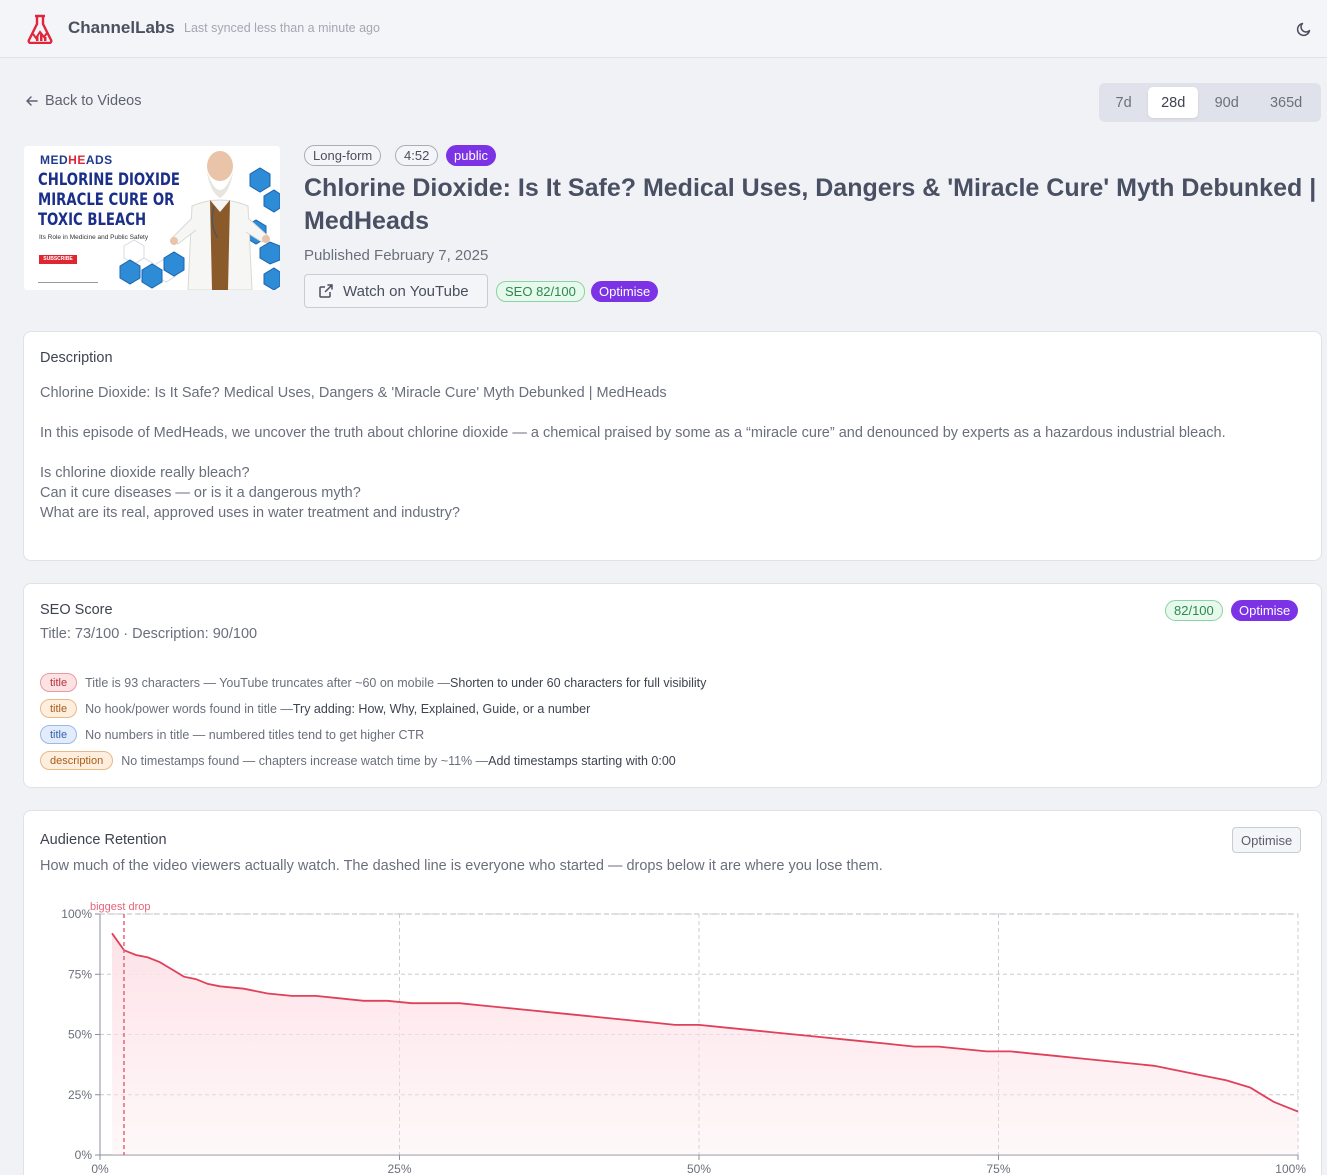 Image resolution: width=1327 pixels, height=1175 pixels. I want to click on range-90d: 90d, so click(1226, 102).